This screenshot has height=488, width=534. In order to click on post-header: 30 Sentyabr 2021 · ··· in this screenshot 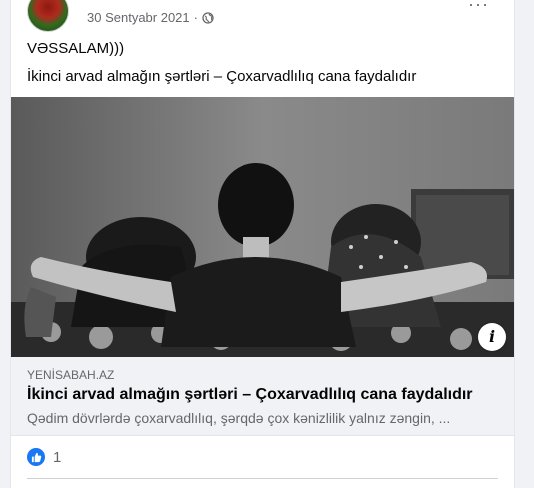, I will do `click(262, 16)`.